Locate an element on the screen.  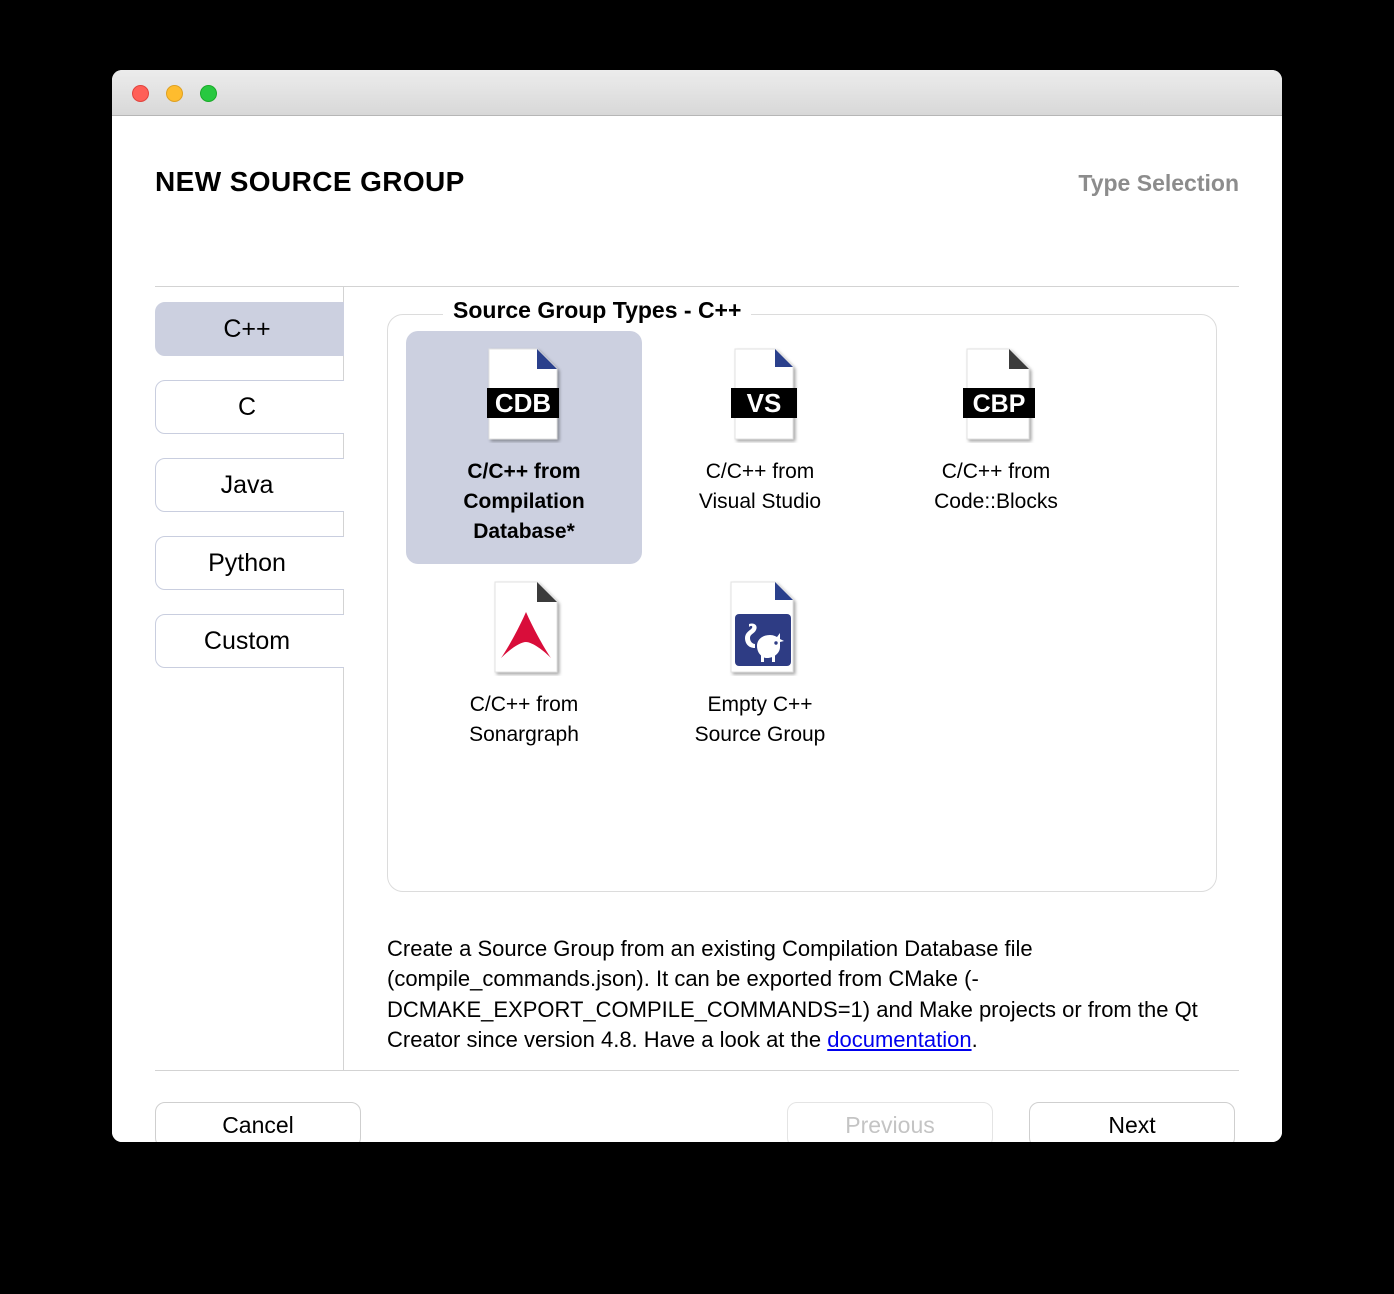
dialog-header: NEW SOURCE GROUP Type Selection is located at coordinates (697, 181).